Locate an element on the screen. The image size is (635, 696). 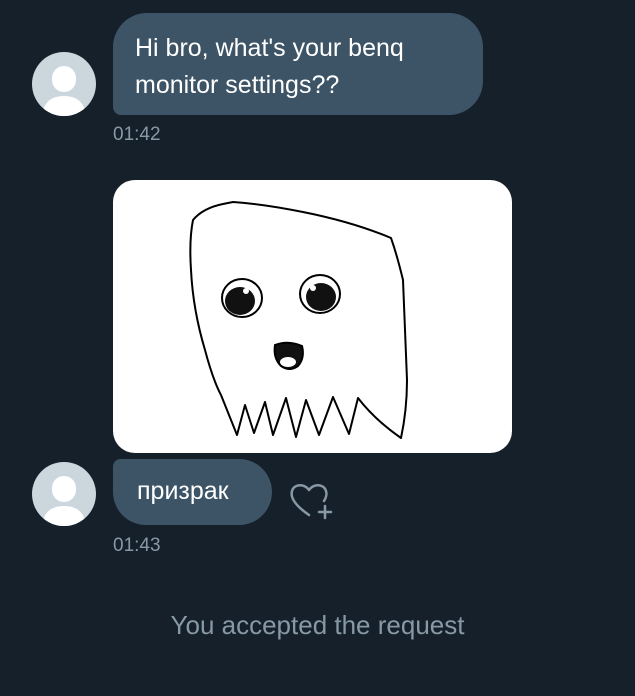
message-bubble: призрак is located at coordinates (192, 492).